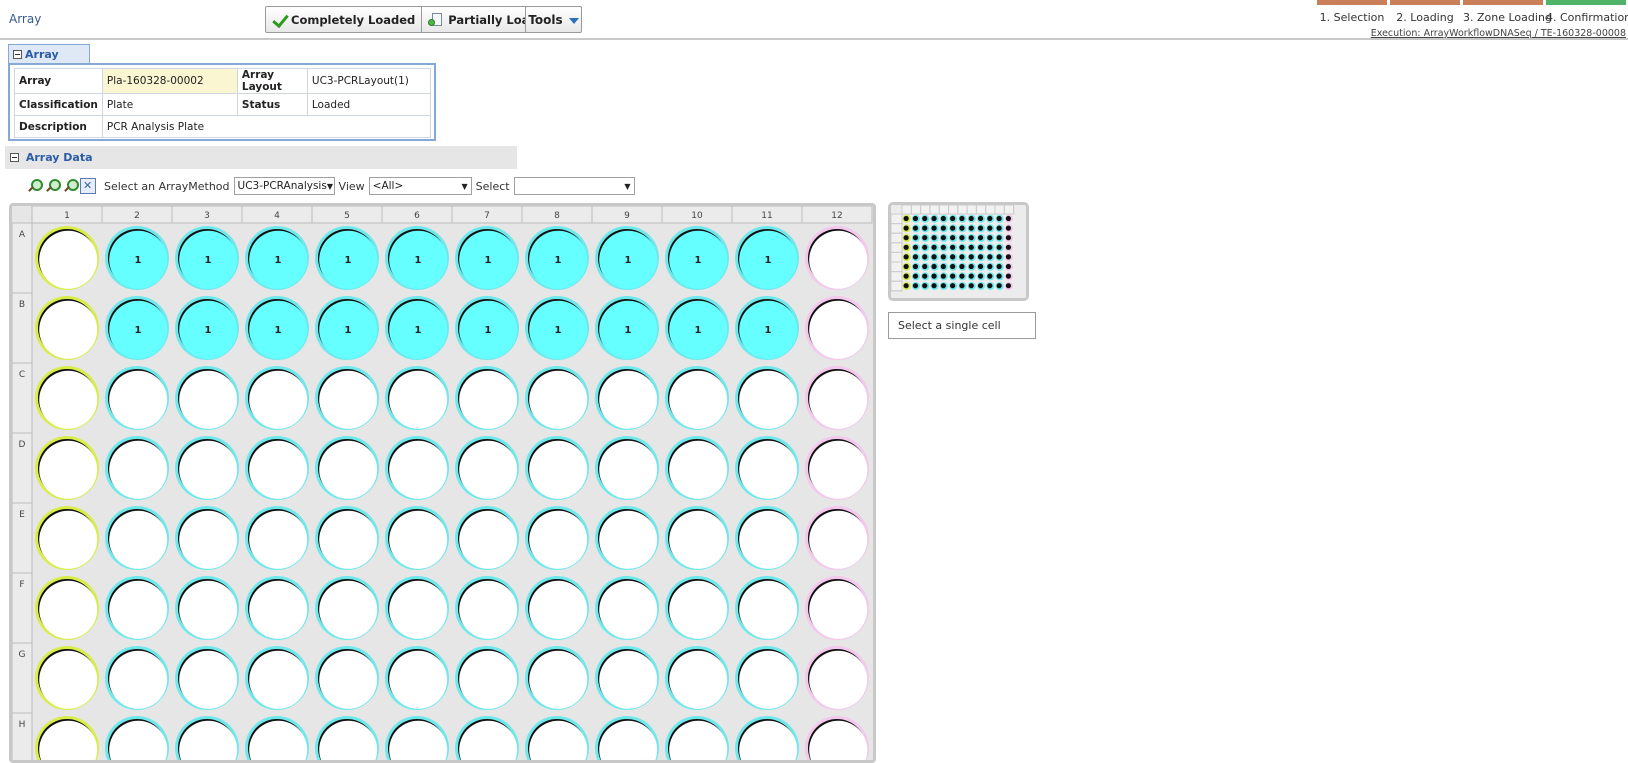 The image size is (1628, 763). Describe the element at coordinates (347, 608) in the screenshot. I see `well-F5` at that location.